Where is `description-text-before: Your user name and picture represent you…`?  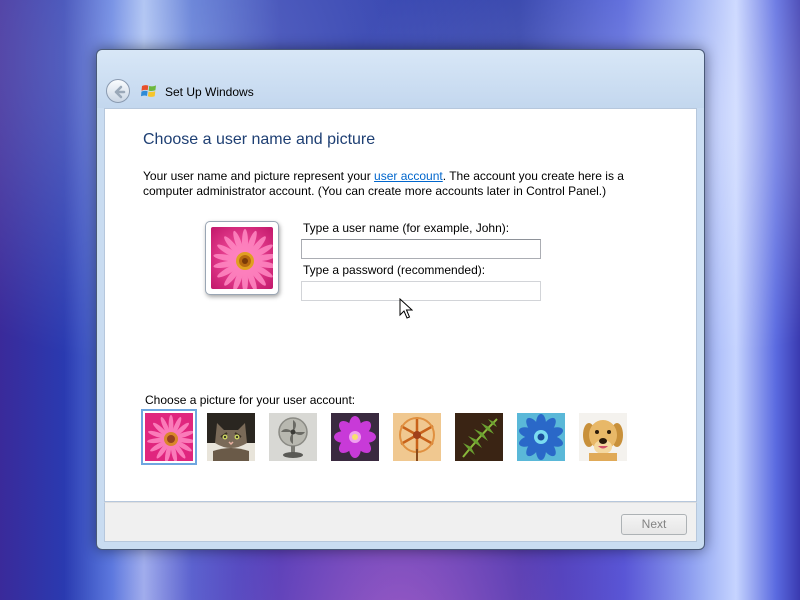
description-text-before: Your user name and picture represent you… is located at coordinates (259, 176).